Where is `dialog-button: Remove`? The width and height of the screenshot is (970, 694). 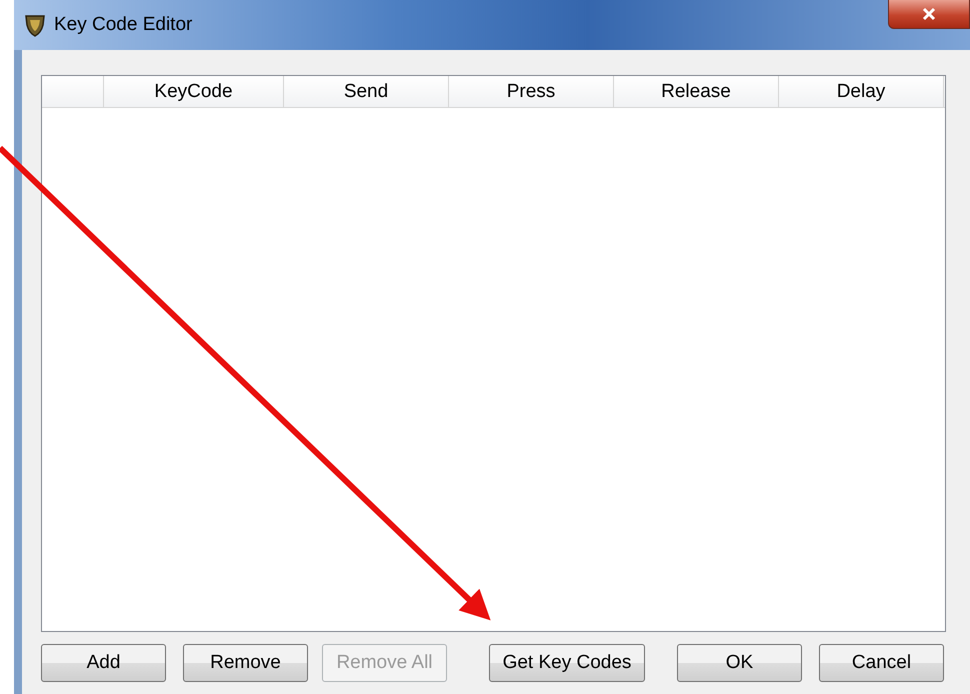 dialog-button: Remove is located at coordinates (245, 663).